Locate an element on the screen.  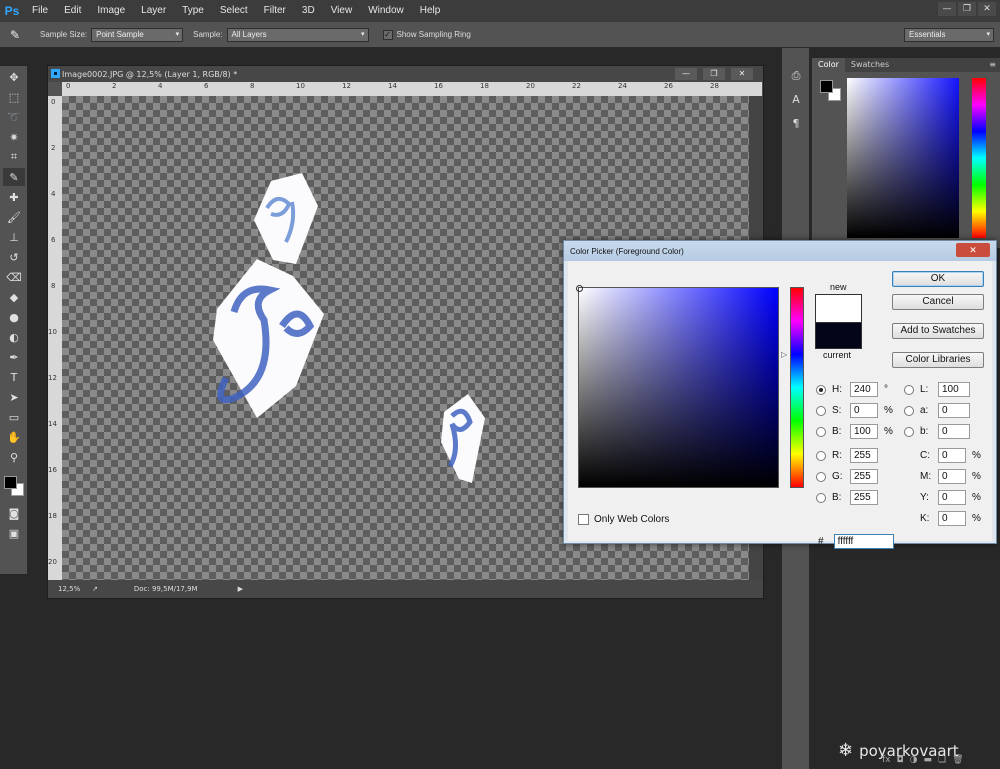
menu-3d: 3D is located at coordinates (308, 11).